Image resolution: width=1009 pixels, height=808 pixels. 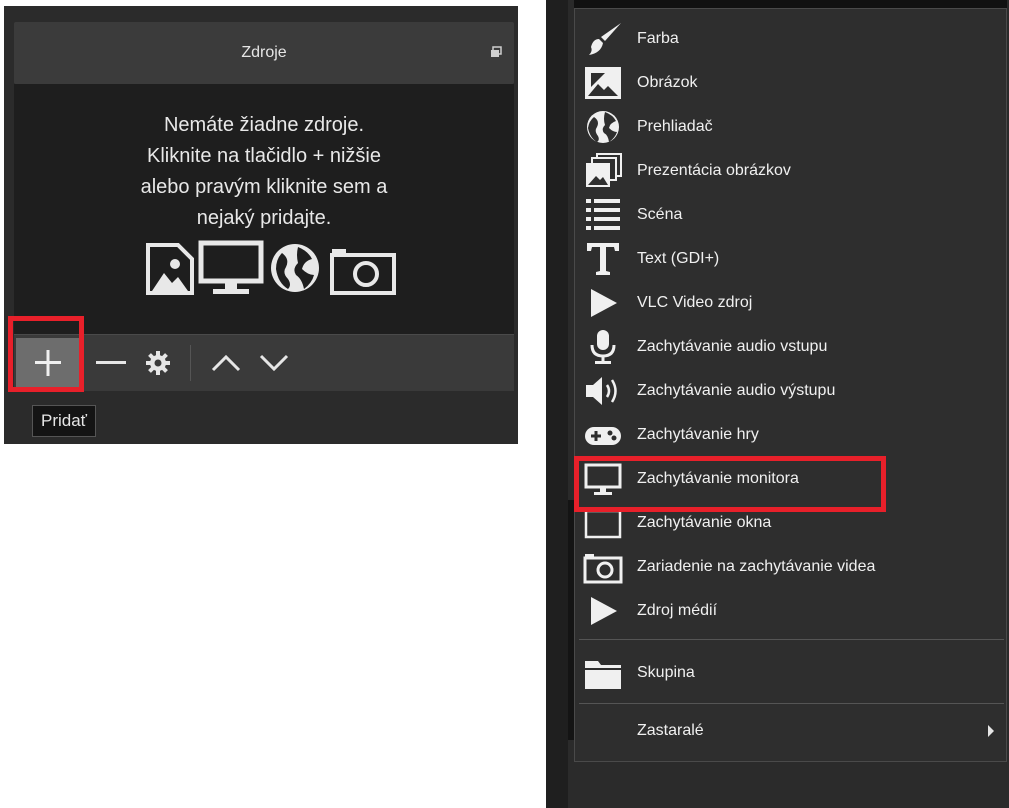 What do you see at coordinates (736, 390) in the screenshot?
I see `menu-item-label: Zachytávanie audio výstupu` at bounding box center [736, 390].